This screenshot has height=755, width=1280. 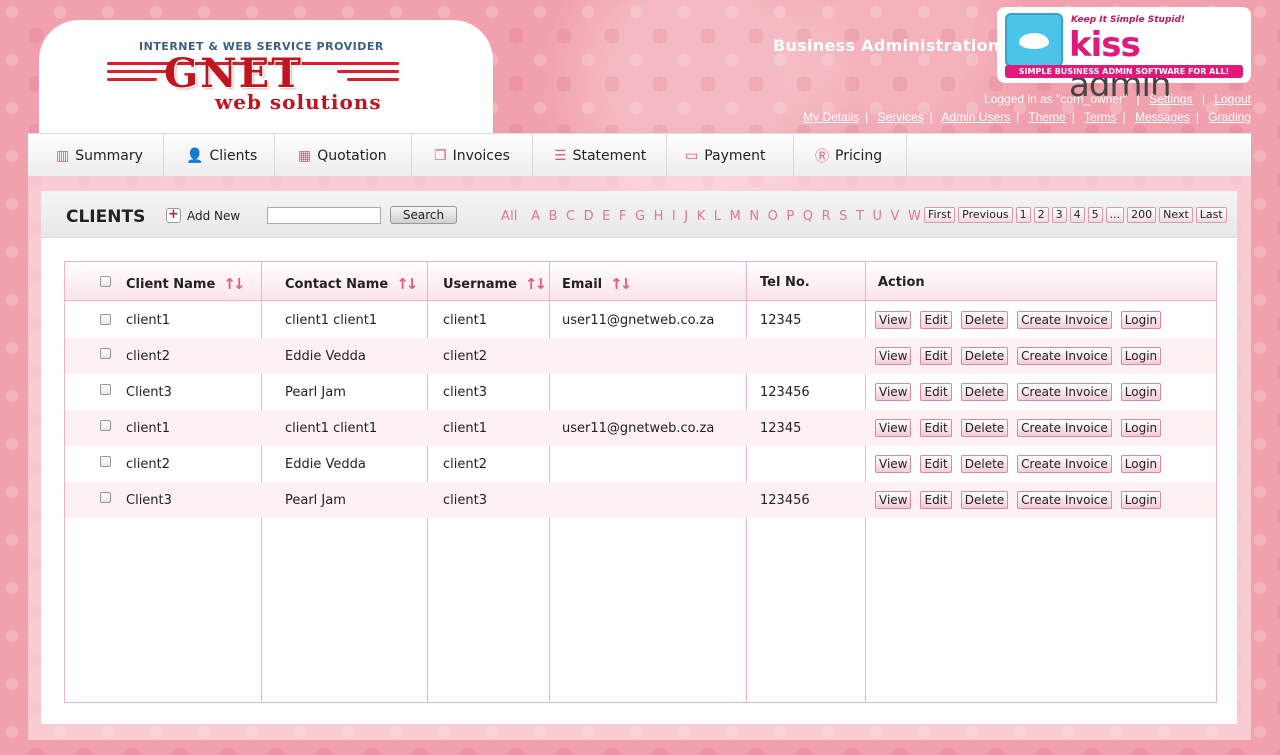 What do you see at coordinates (535, 216) in the screenshot?
I see `alpha-letter: A` at bounding box center [535, 216].